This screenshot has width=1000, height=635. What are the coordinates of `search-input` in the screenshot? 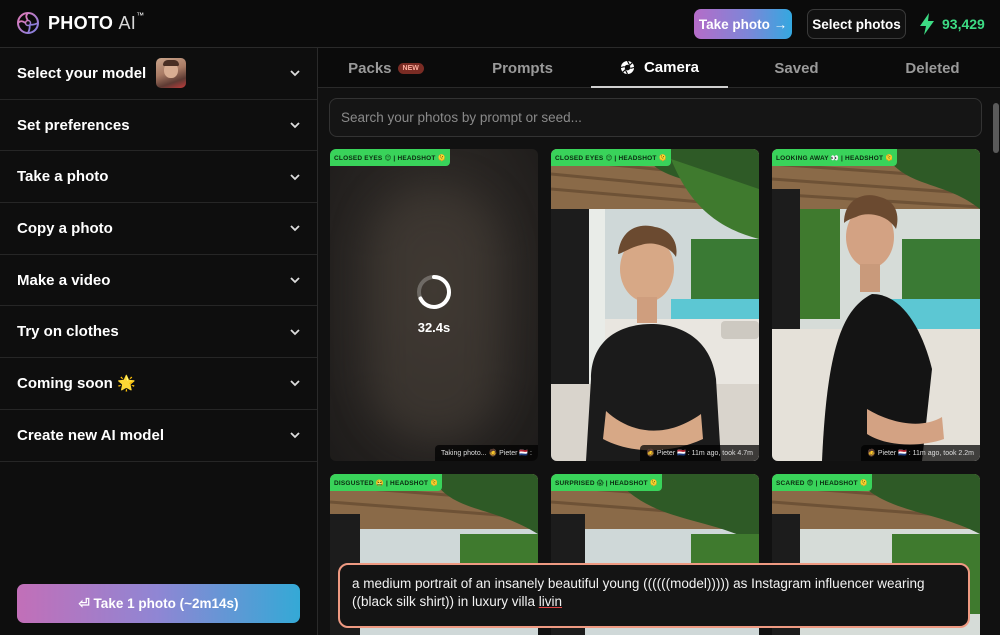 It's located at (655, 117).